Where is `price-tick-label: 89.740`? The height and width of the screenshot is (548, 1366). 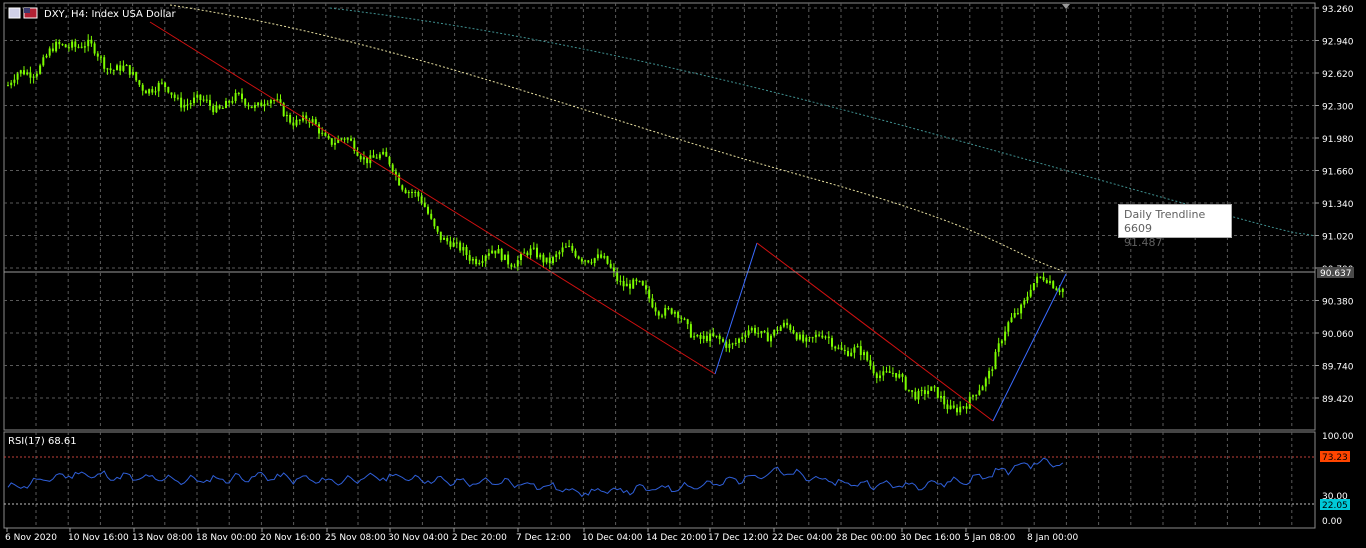 price-tick-label: 89.740 is located at coordinates (1338, 368).